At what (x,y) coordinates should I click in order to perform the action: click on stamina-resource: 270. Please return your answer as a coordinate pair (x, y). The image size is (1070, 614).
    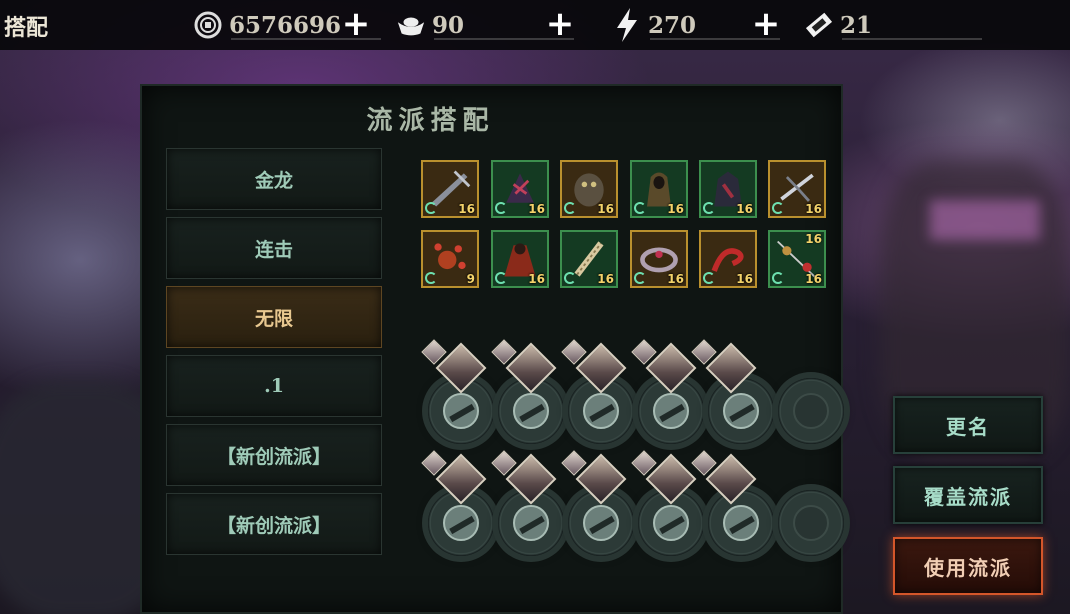
    Looking at the image, I should click on (696, 25).